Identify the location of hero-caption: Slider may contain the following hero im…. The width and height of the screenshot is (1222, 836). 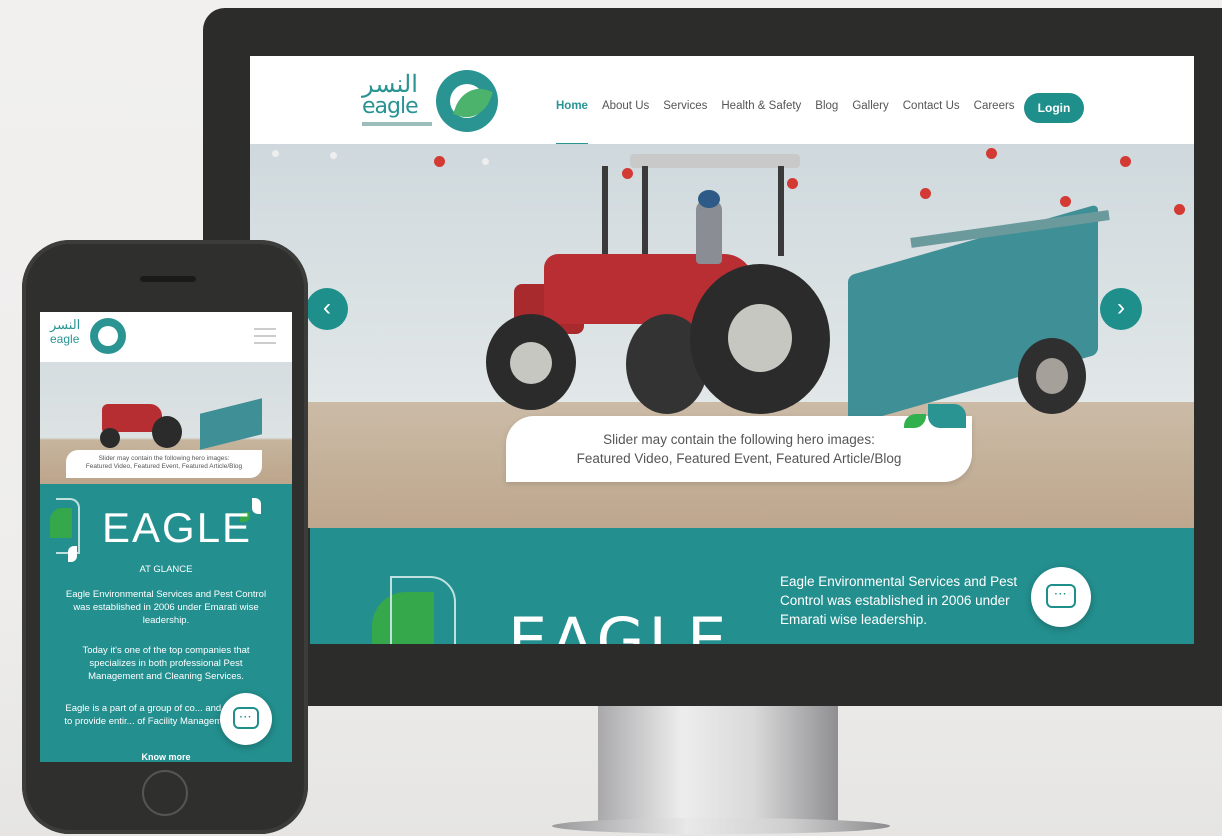
(739, 449).